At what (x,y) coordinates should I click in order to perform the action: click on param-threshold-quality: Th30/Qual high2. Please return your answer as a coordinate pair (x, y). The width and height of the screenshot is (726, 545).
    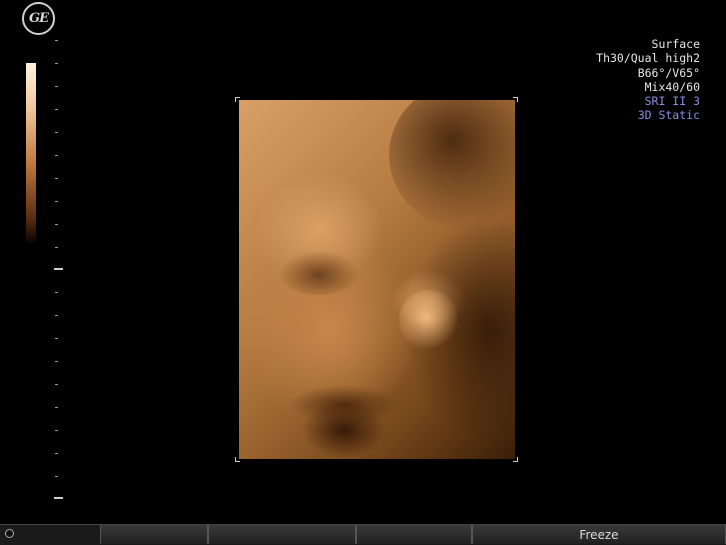
    Looking at the image, I should click on (648, 58).